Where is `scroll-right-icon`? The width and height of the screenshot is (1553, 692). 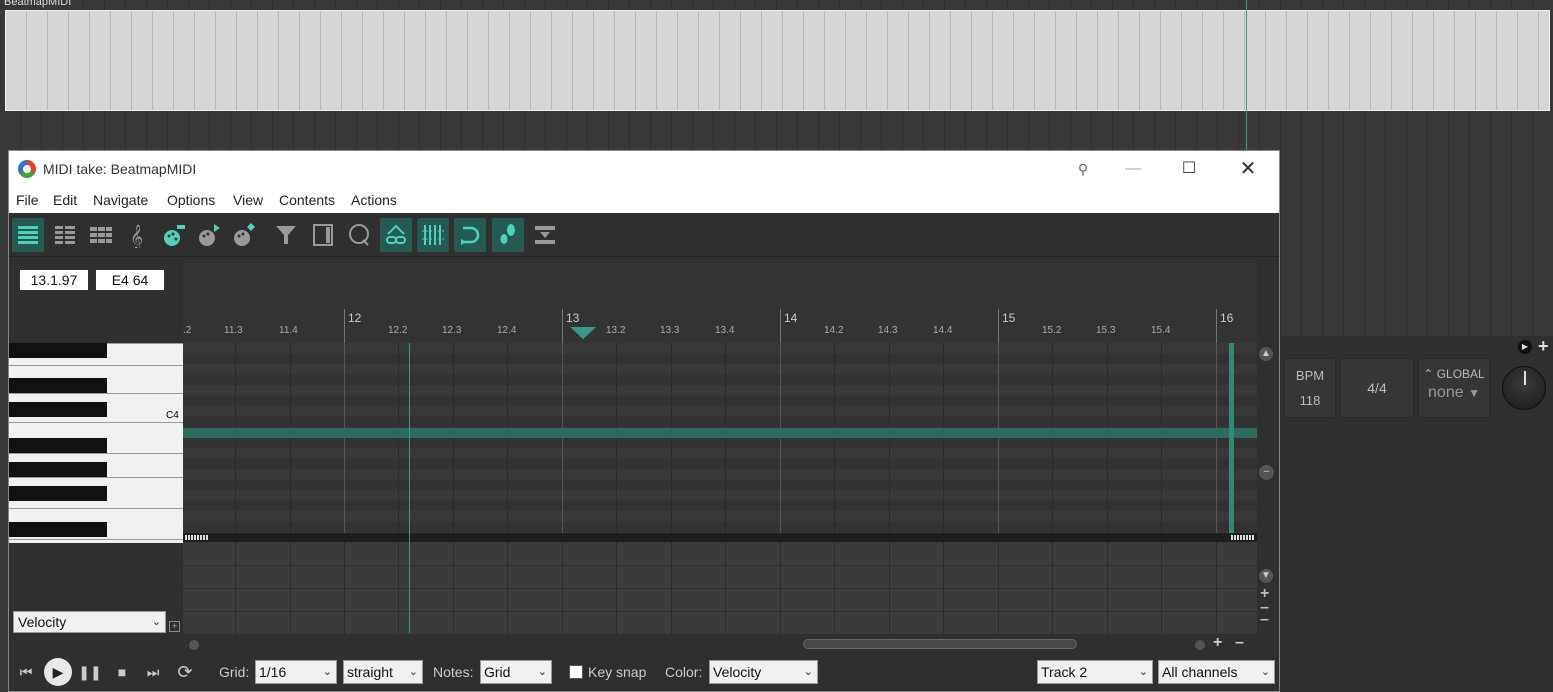 scroll-right-icon is located at coordinates (1200, 645).